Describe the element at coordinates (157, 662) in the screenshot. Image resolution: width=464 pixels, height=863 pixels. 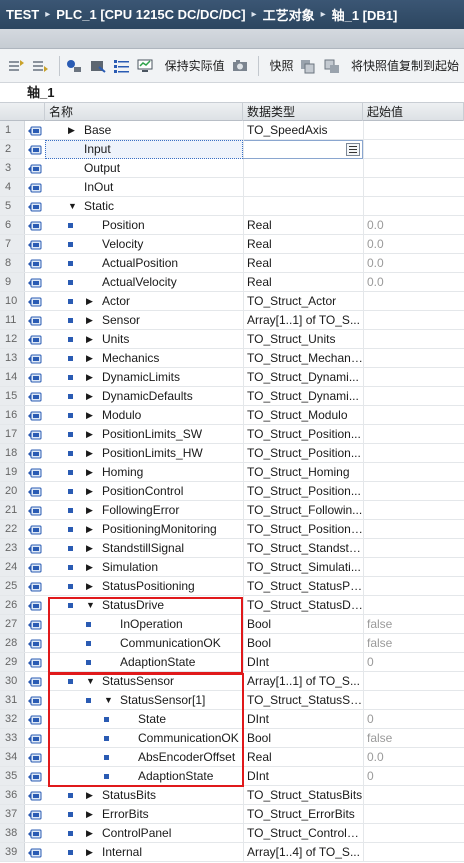
I see `row-name: AdaptionState` at that location.